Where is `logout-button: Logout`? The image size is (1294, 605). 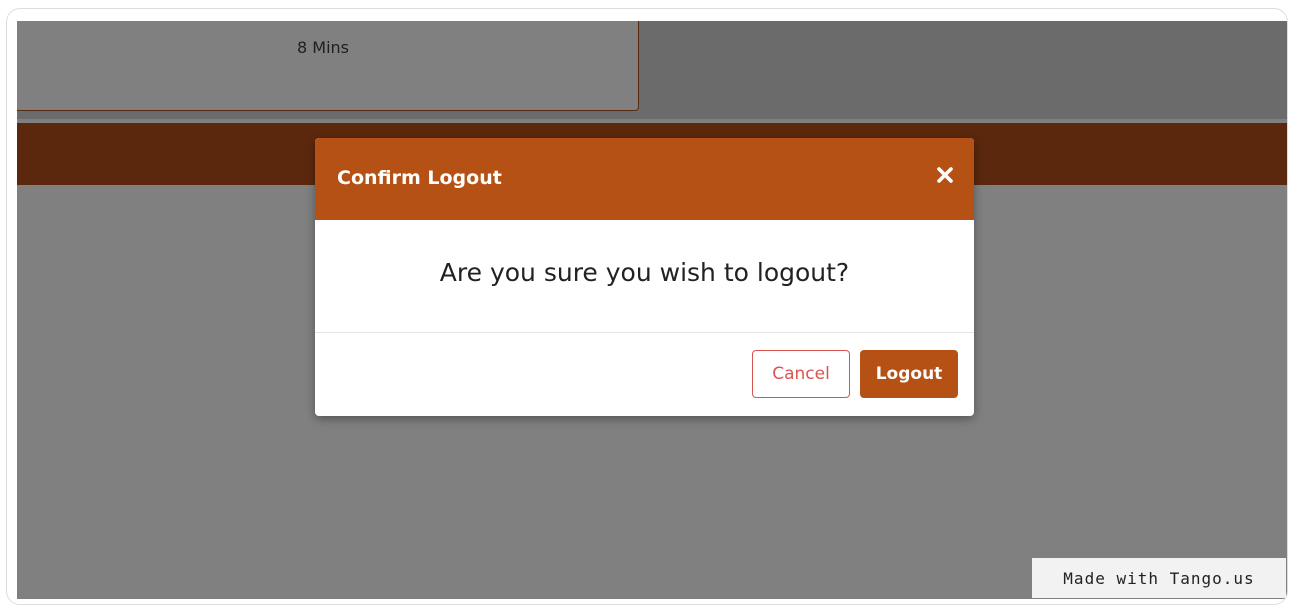
logout-button: Logout is located at coordinates (909, 374).